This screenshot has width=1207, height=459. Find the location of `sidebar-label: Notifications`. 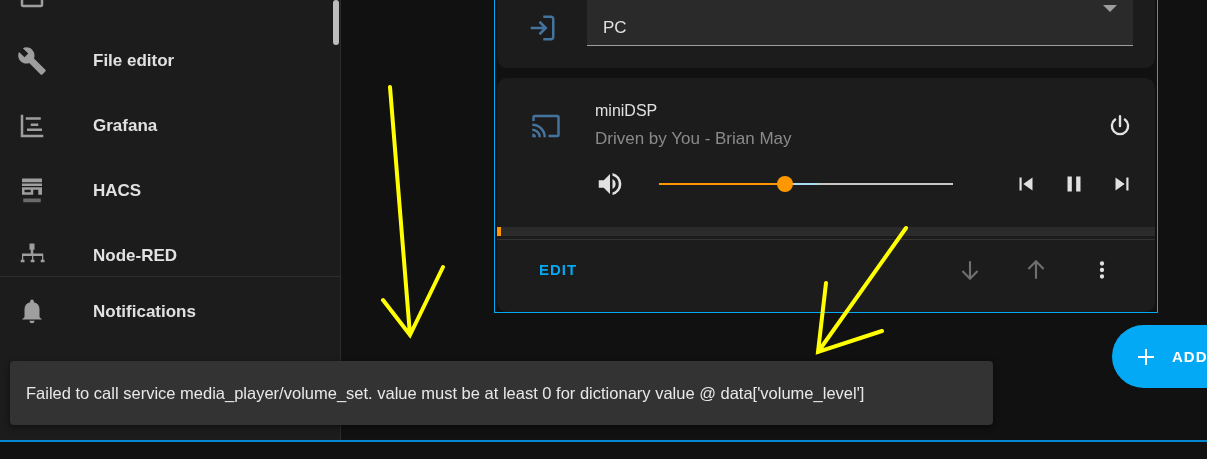

sidebar-label: Notifications is located at coordinates (144, 311).